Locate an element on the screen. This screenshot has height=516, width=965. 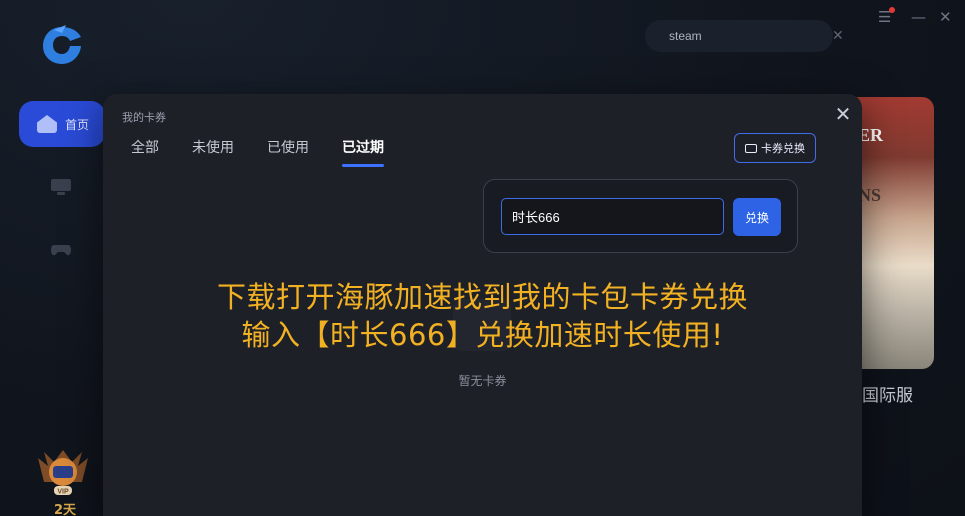
coupon-code-input is located at coordinates (612, 216).